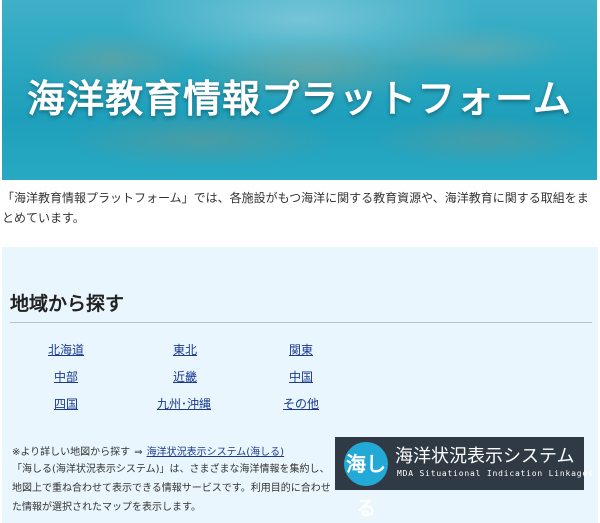  I want to click on region-heading: 地域から探す, so click(67, 304).